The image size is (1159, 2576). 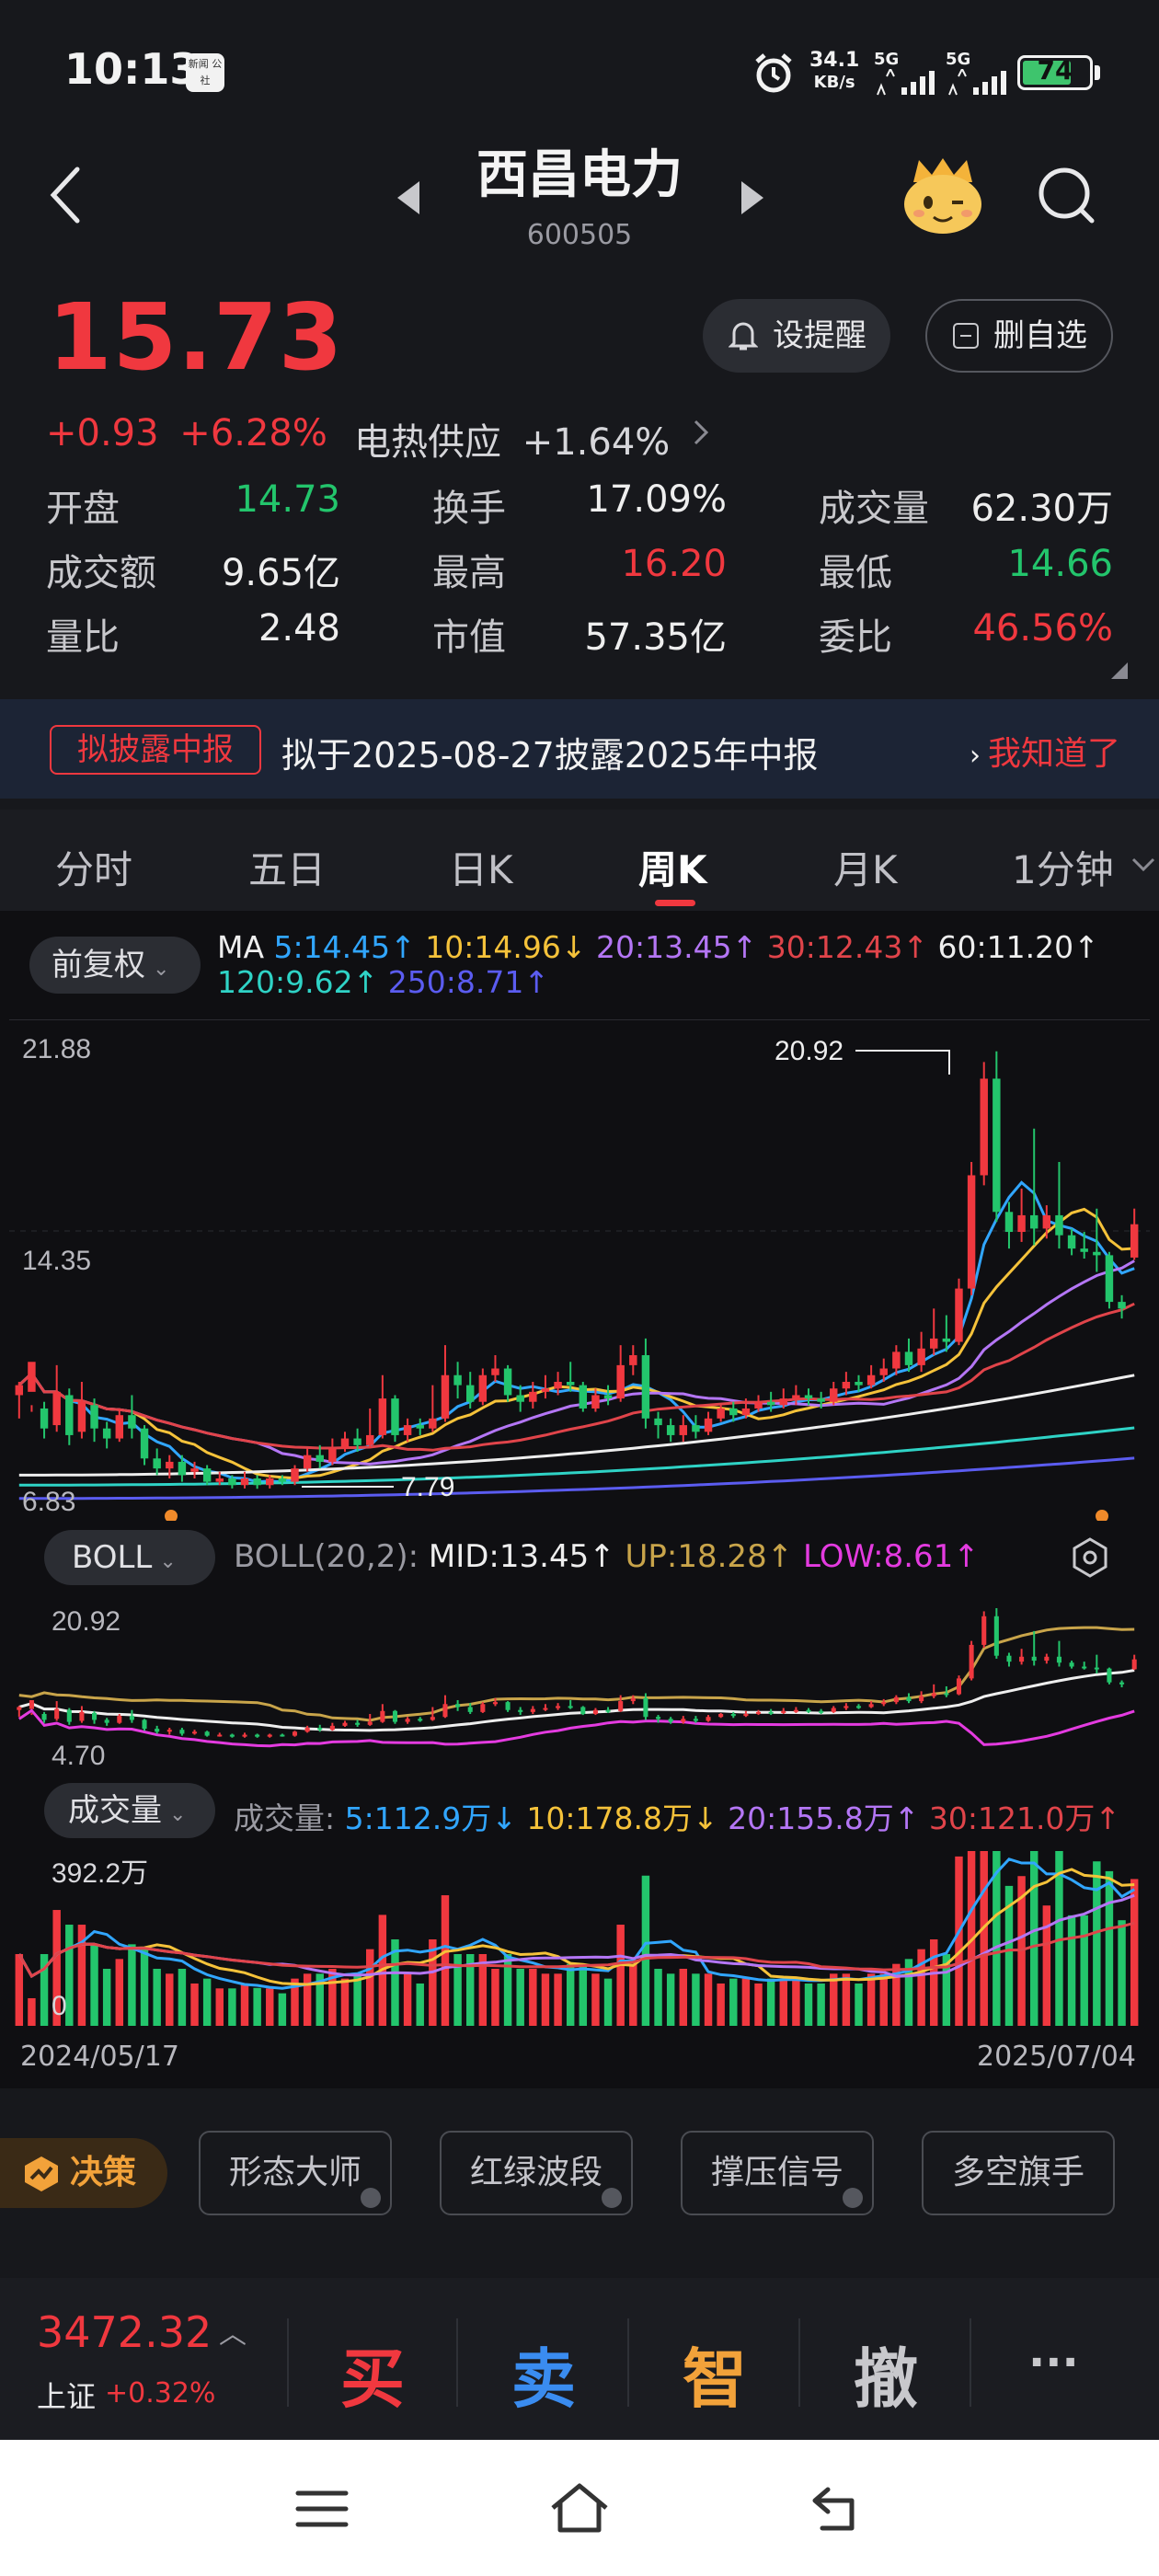 I want to click on dismiss-disclosure-button: › 我知道了, so click(x=1045, y=751).